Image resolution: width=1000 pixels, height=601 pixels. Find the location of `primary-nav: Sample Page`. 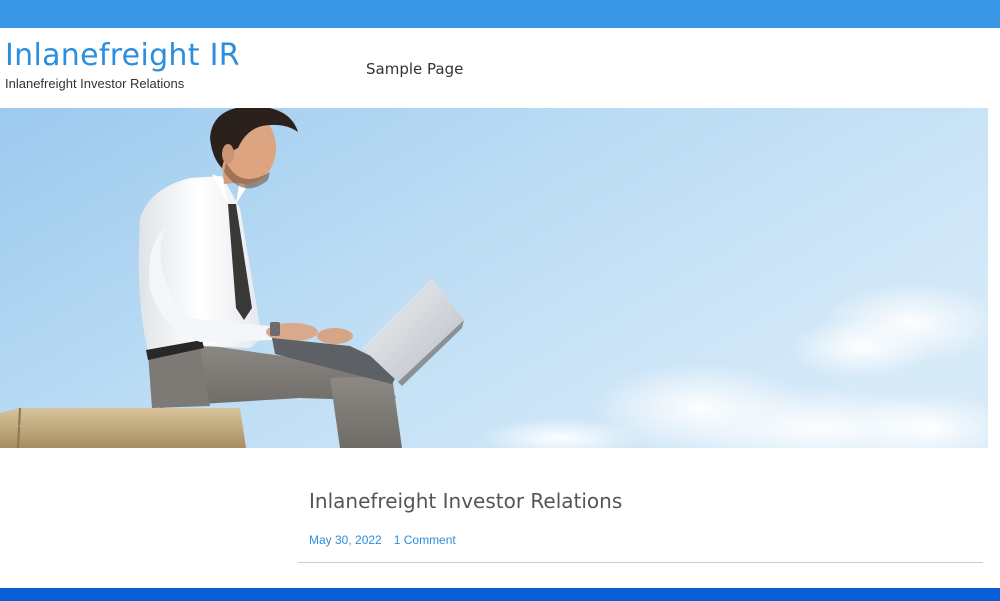

primary-nav: Sample Page is located at coordinates (414, 68).